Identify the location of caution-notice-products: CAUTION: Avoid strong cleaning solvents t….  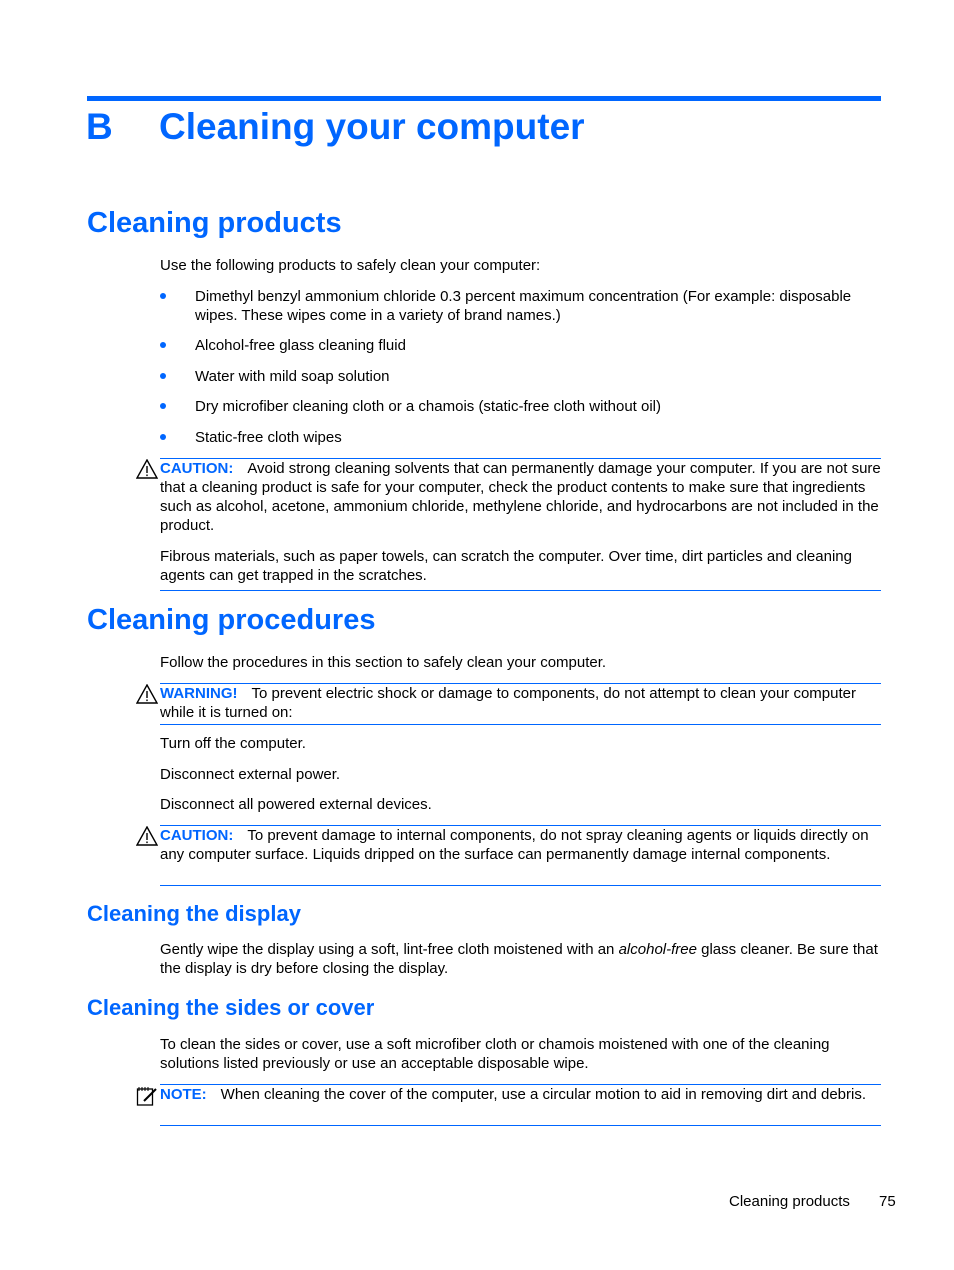
(520, 524).